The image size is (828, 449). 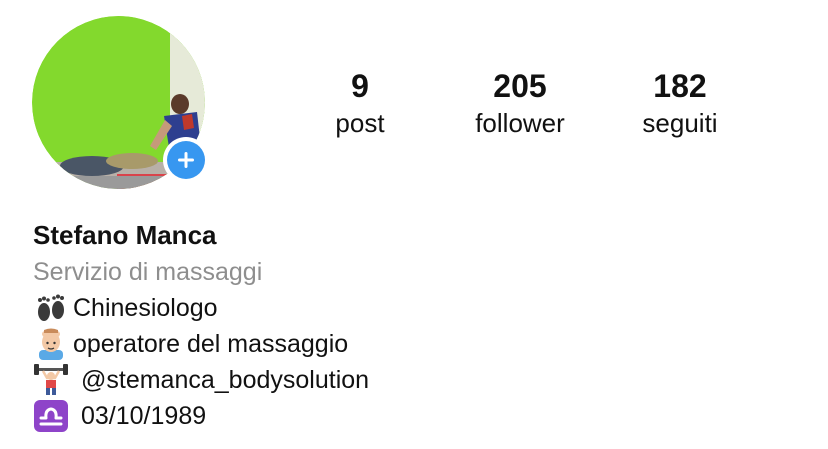 I want to click on add-story-button, so click(x=186, y=160).